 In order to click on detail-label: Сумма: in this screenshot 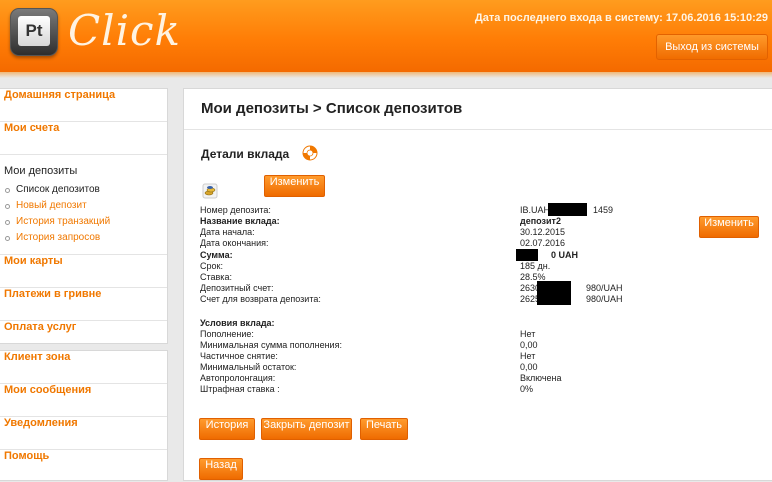, I will do `click(216, 255)`.